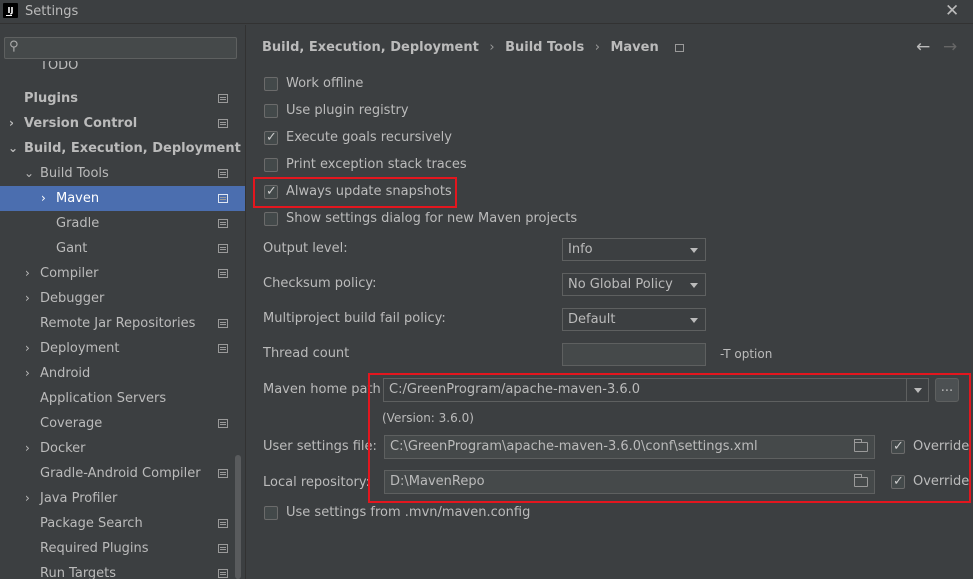 Image resolution: width=973 pixels, height=579 pixels. I want to click on sidebar-item-gant: Gant, so click(122, 248).